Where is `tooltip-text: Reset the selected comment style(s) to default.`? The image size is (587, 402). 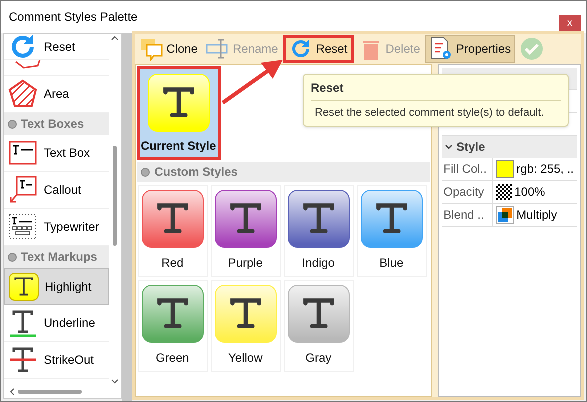 tooltip-text: Reset the selected comment style(s) to default. is located at coordinates (430, 113).